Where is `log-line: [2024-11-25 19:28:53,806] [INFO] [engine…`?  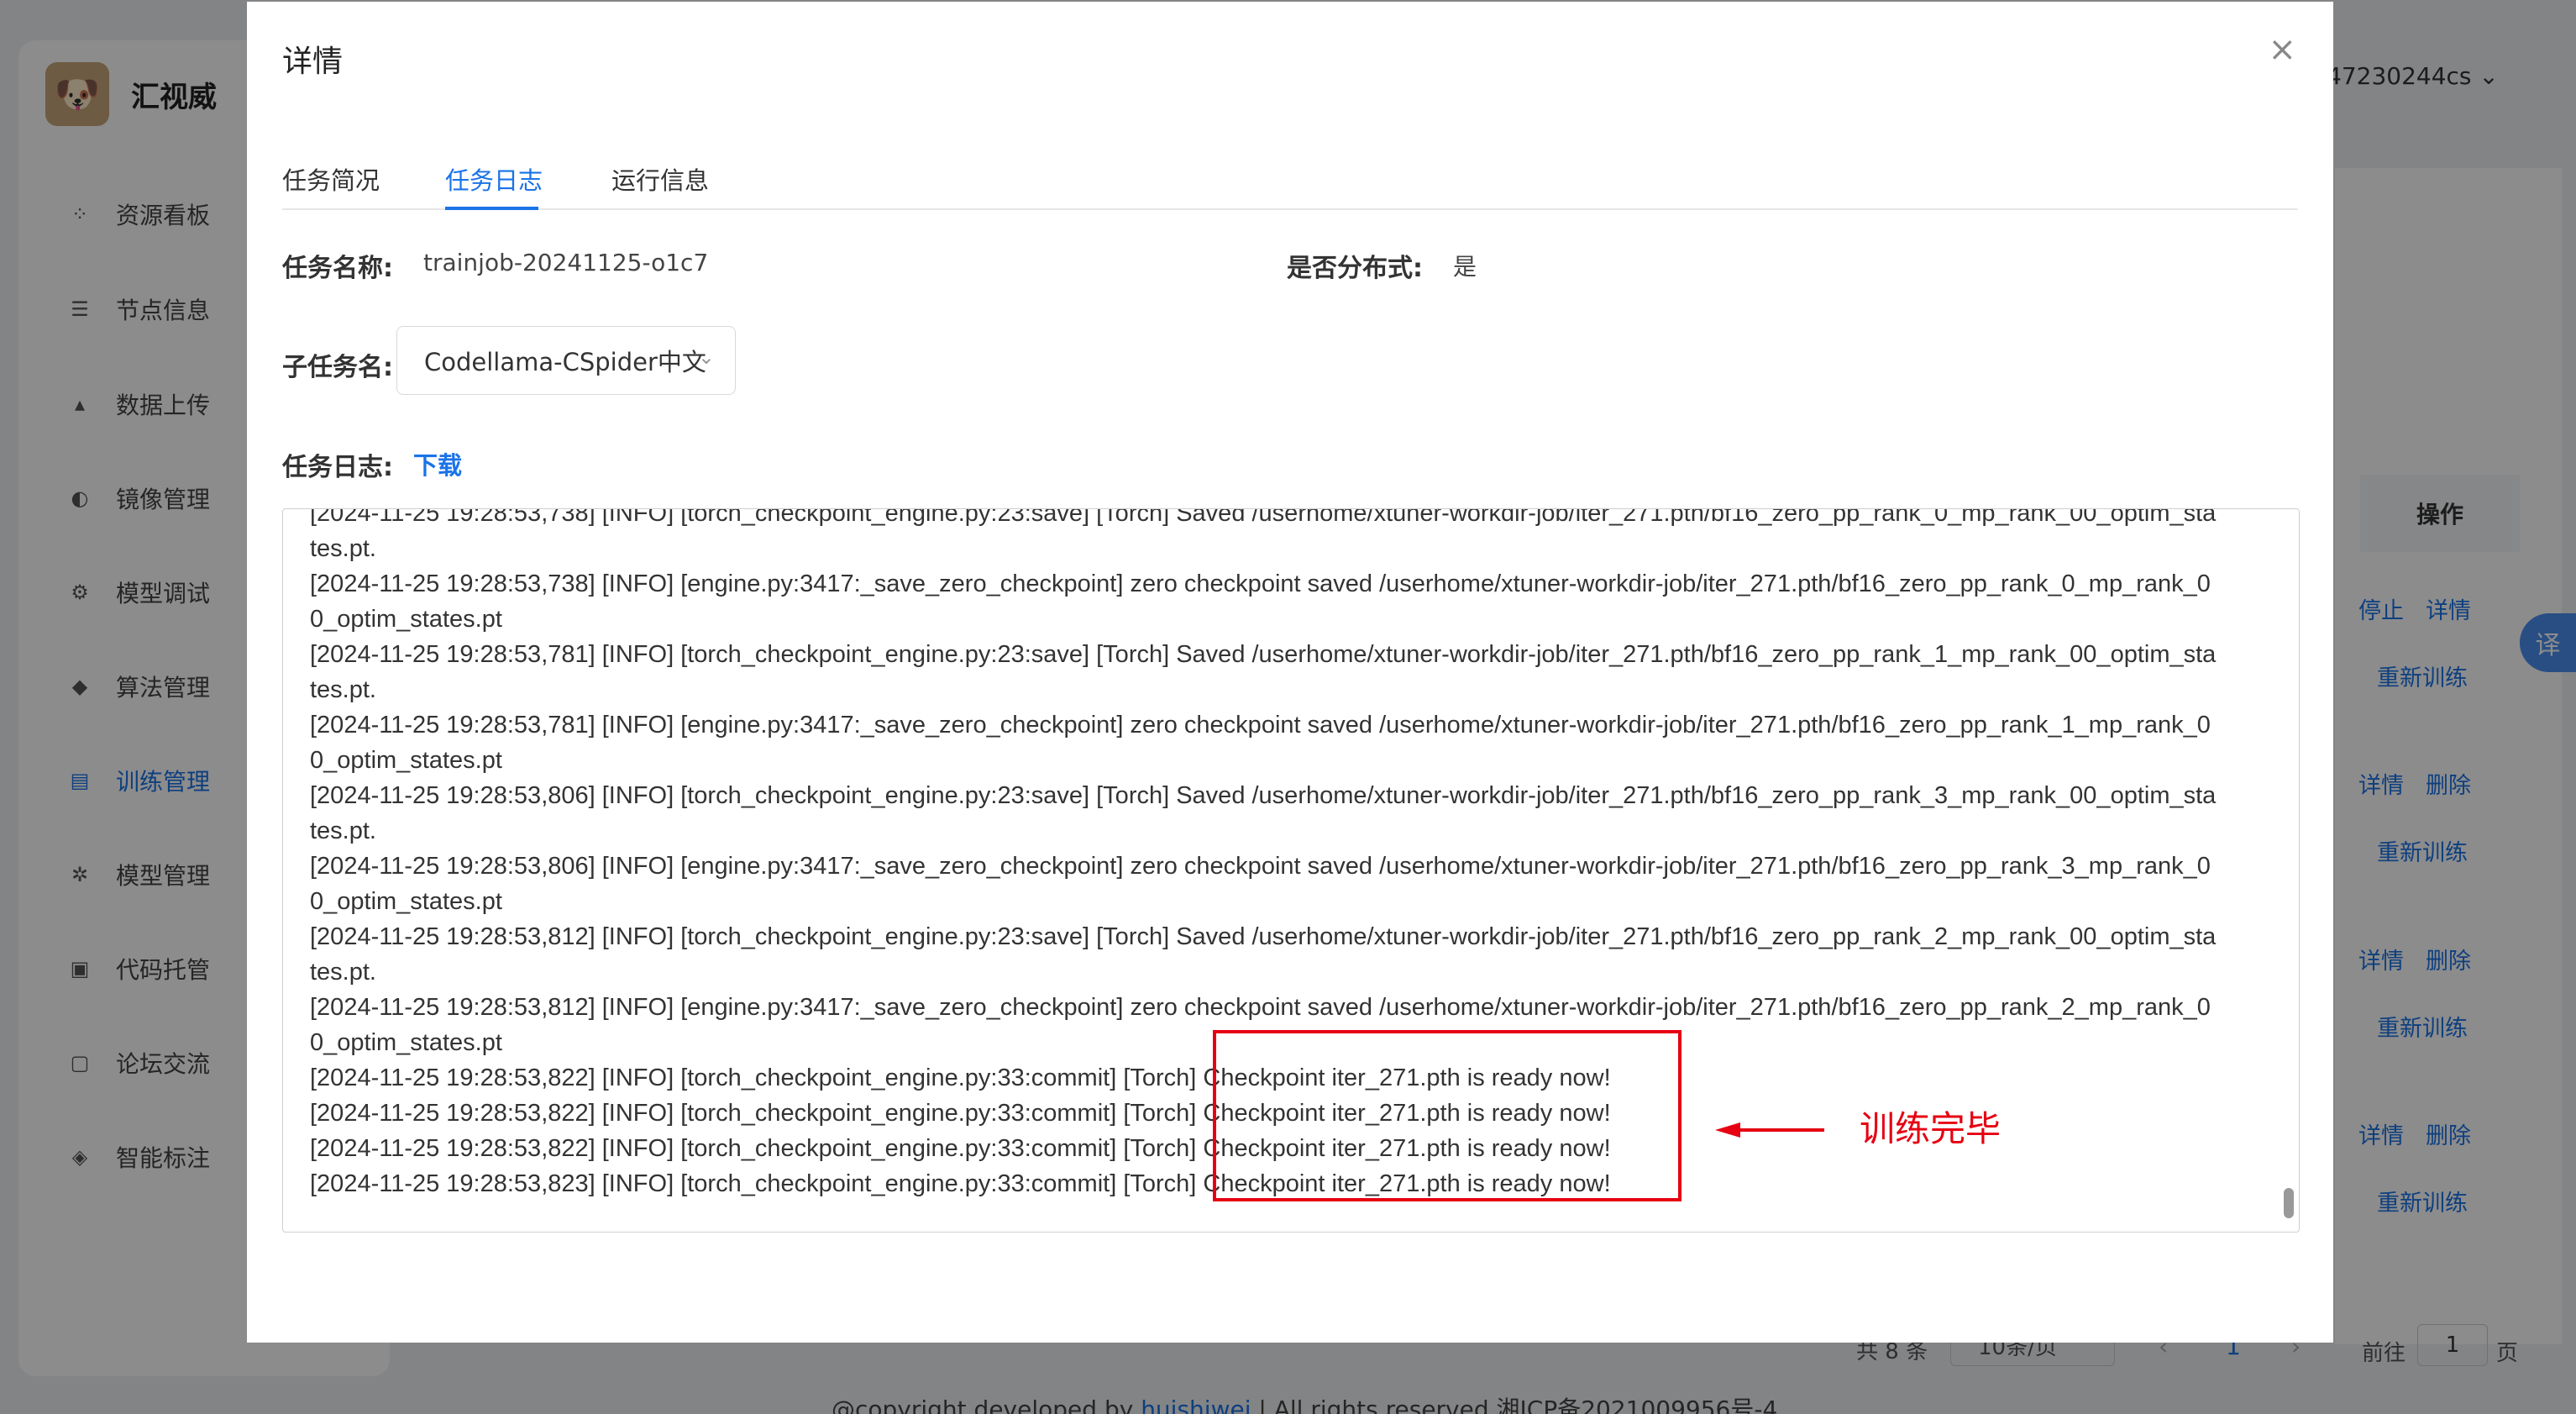 log-line: [2024-11-25 19:28:53,806] [INFO] [engine… is located at coordinates (1260, 866).